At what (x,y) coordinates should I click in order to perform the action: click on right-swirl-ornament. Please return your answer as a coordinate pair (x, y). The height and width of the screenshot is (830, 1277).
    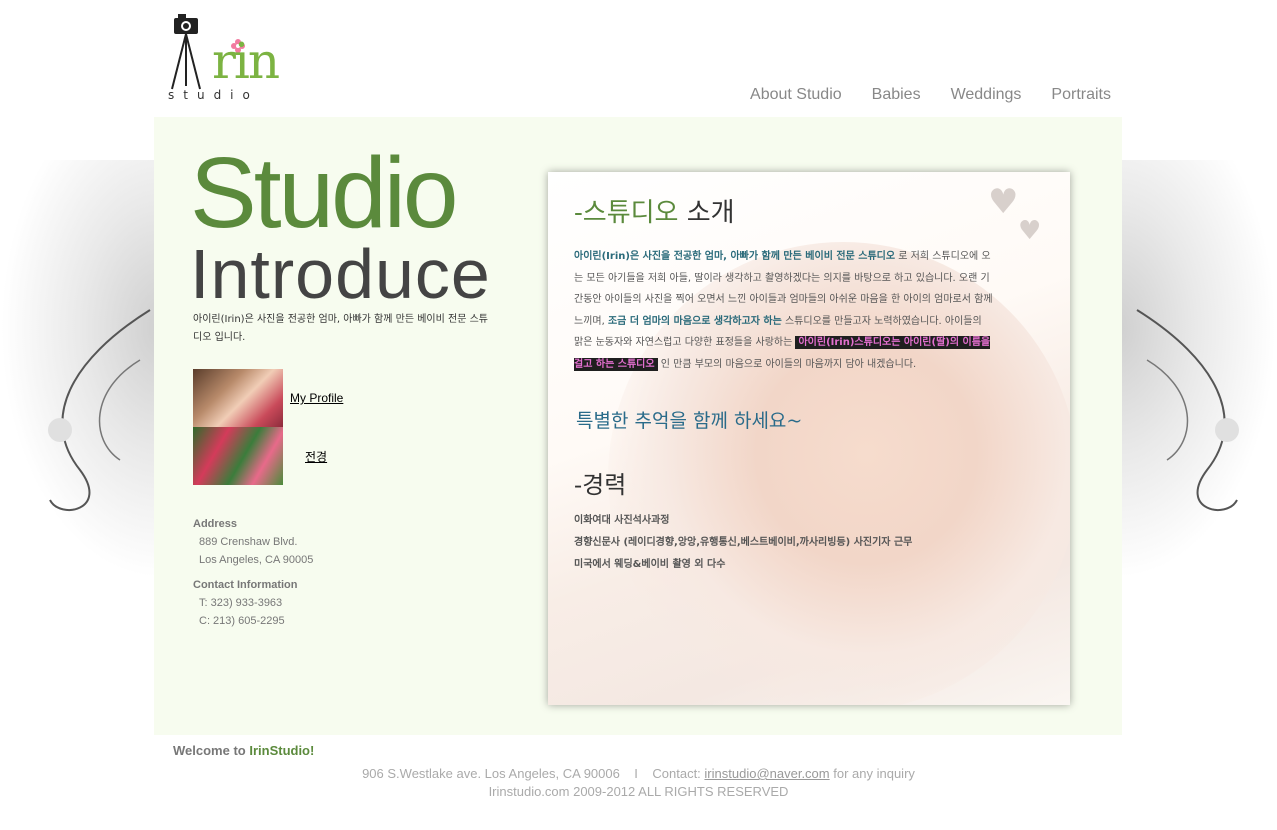
    Looking at the image, I should click on (1187, 410).